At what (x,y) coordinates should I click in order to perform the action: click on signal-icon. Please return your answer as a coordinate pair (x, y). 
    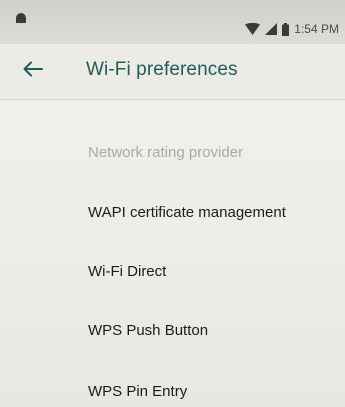
    Looking at the image, I should click on (271, 29).